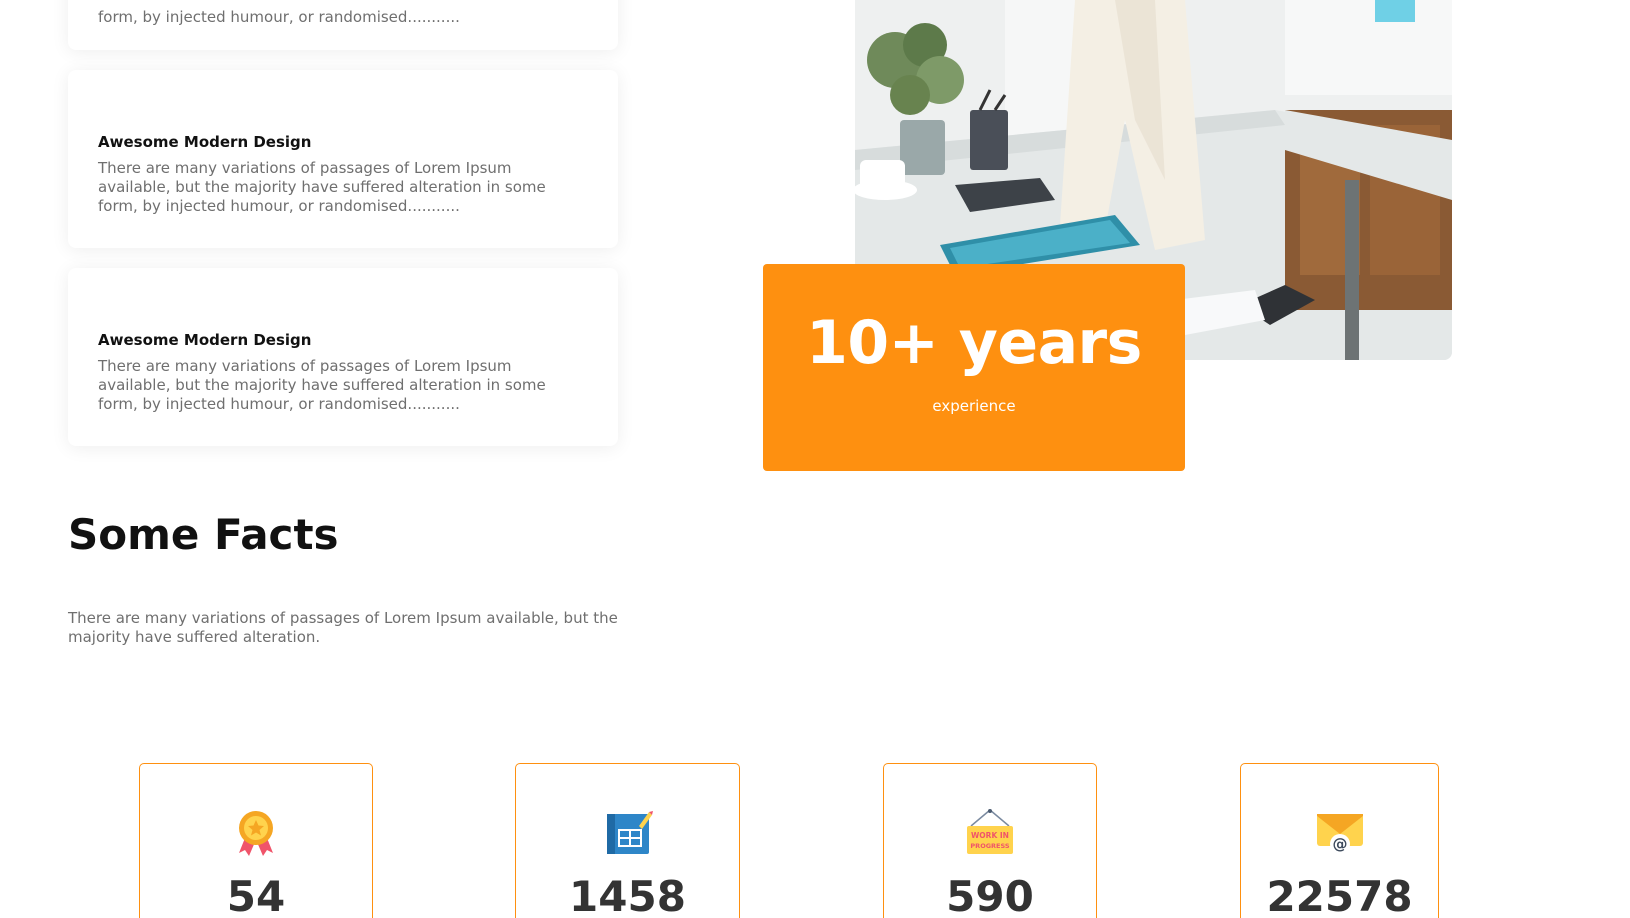 This screenshot has width=1630, height=918. What do you see at coordinates (203, 534) in the screenshot?
I see `facts-title: Some Facts` at bounding box center [203, 534].